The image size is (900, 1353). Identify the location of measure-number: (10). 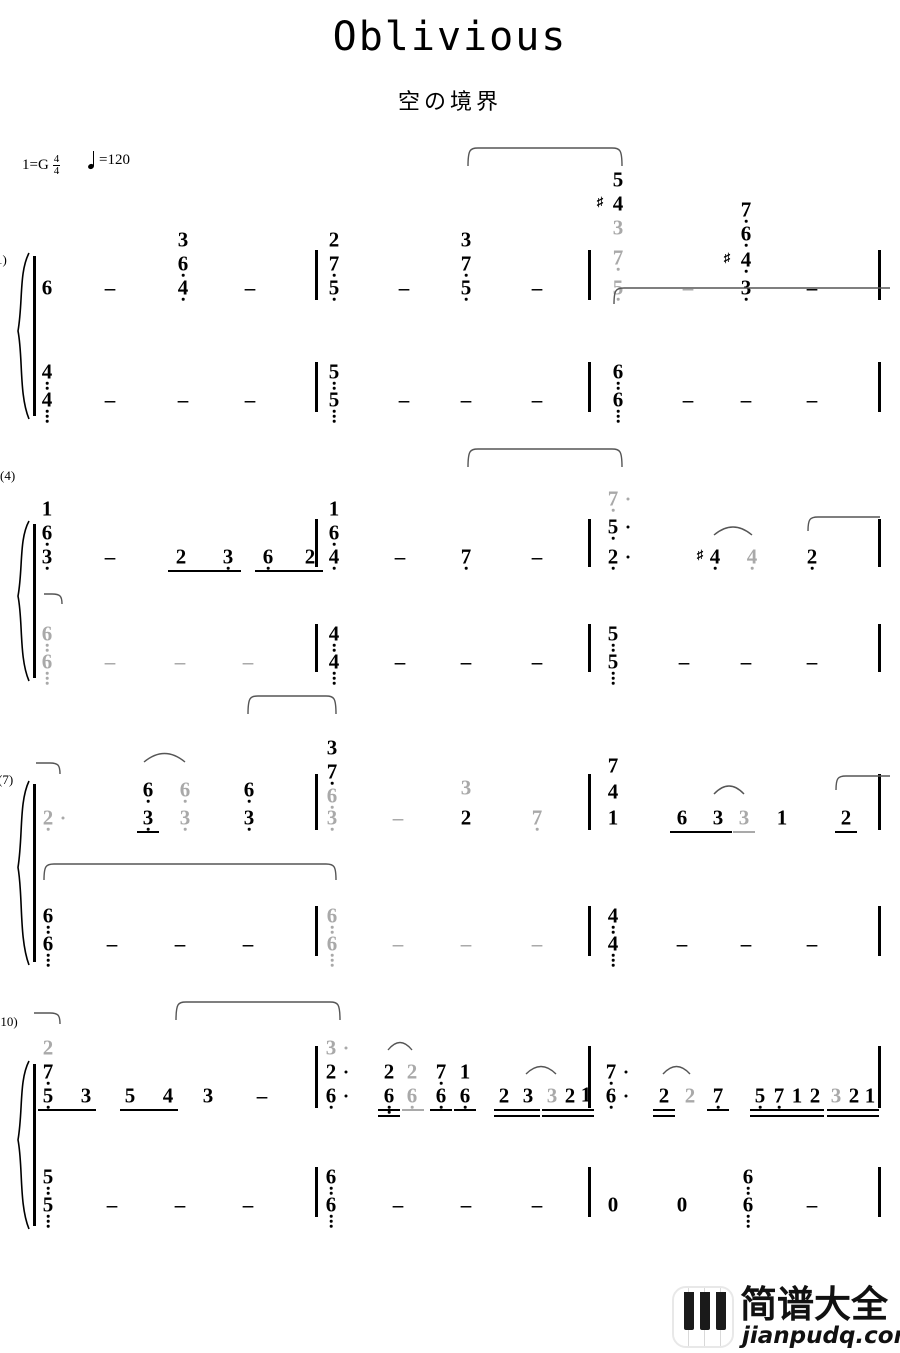
(9, 1021).